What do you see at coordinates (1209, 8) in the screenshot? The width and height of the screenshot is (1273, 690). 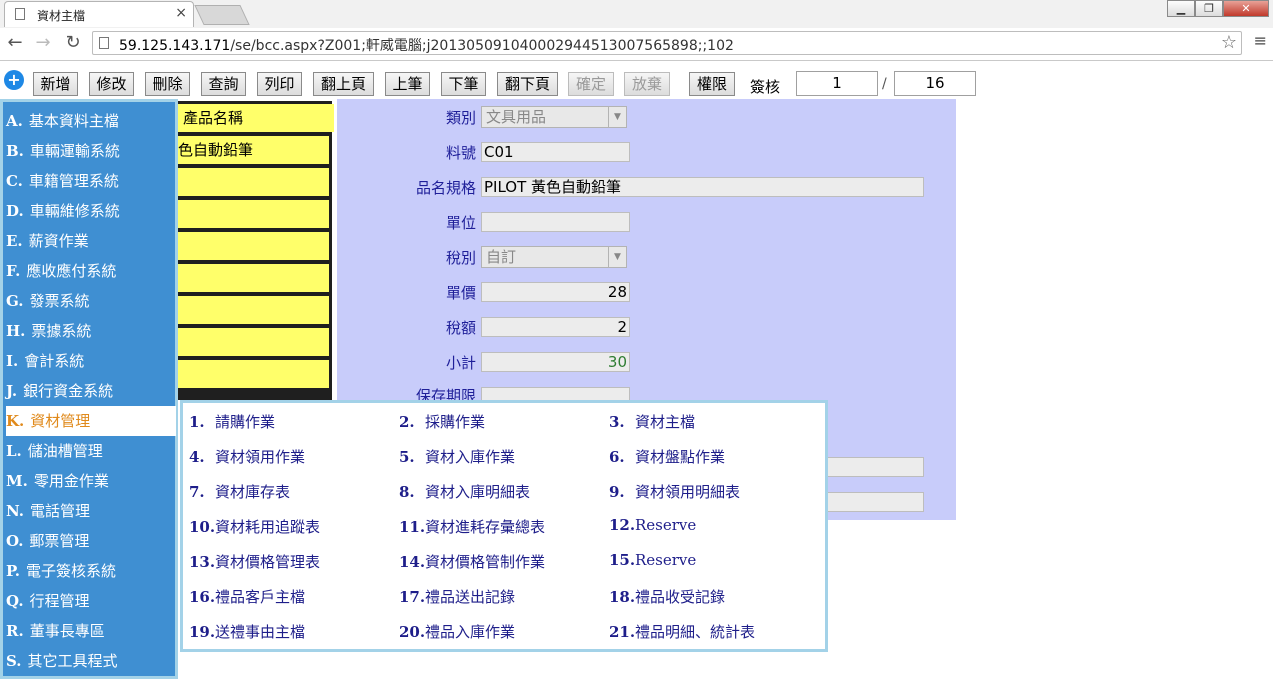 I see `maximize-button: ❐` at bounding box center [1209, 8].